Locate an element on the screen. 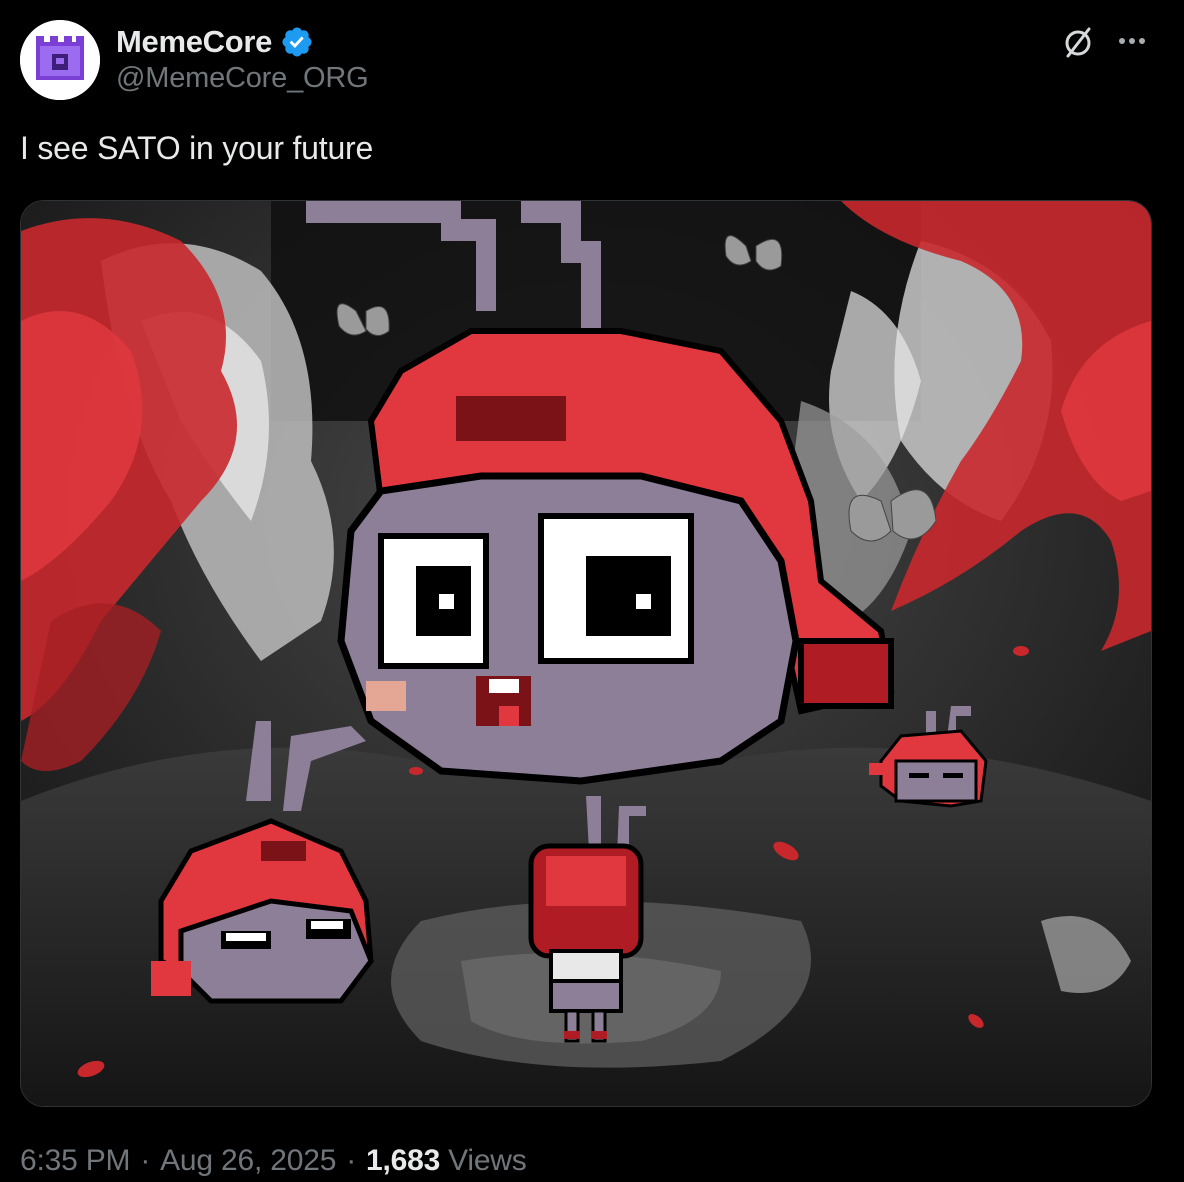 This screenshot has height=1182, width=1184. tweet-meta: 6:35 PM · Aug 26, 2025 · 1,683 Views is located at coordinates (273, 1161).